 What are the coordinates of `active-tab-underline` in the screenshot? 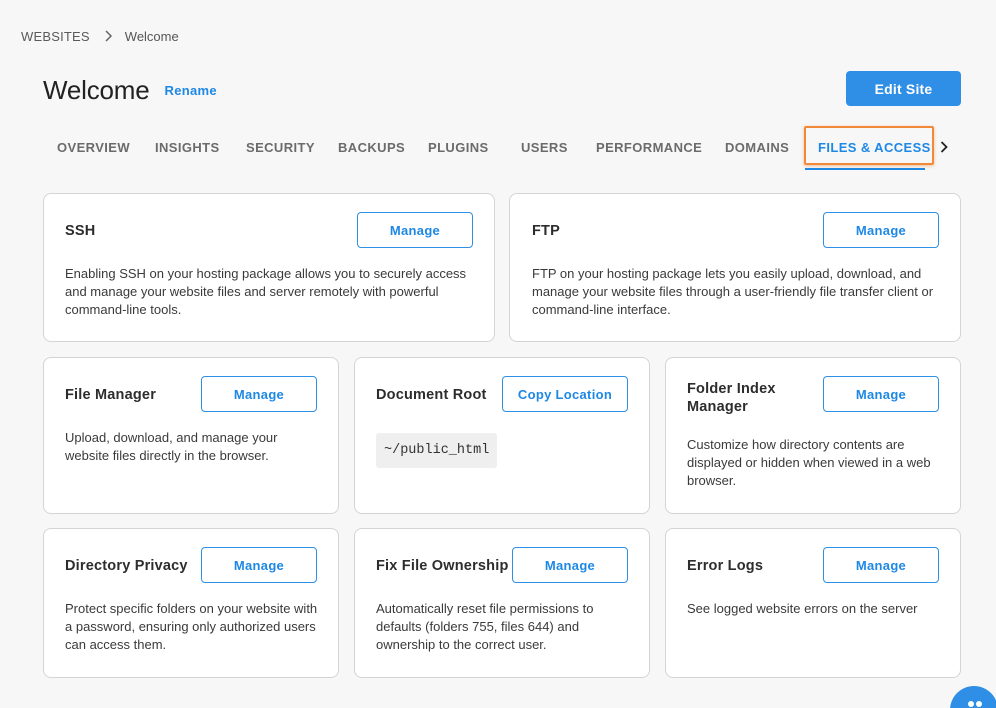 It's located at (865, 169).